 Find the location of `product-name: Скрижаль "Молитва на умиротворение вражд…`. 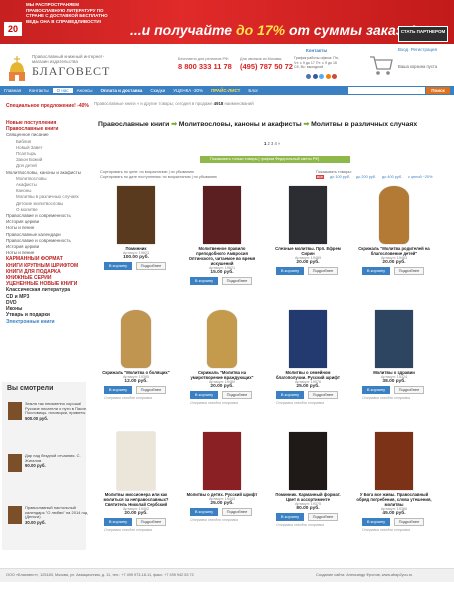

product-name: Скрижаль "Молитва на умиротворение вражд… is located at coordinates (222, 375).